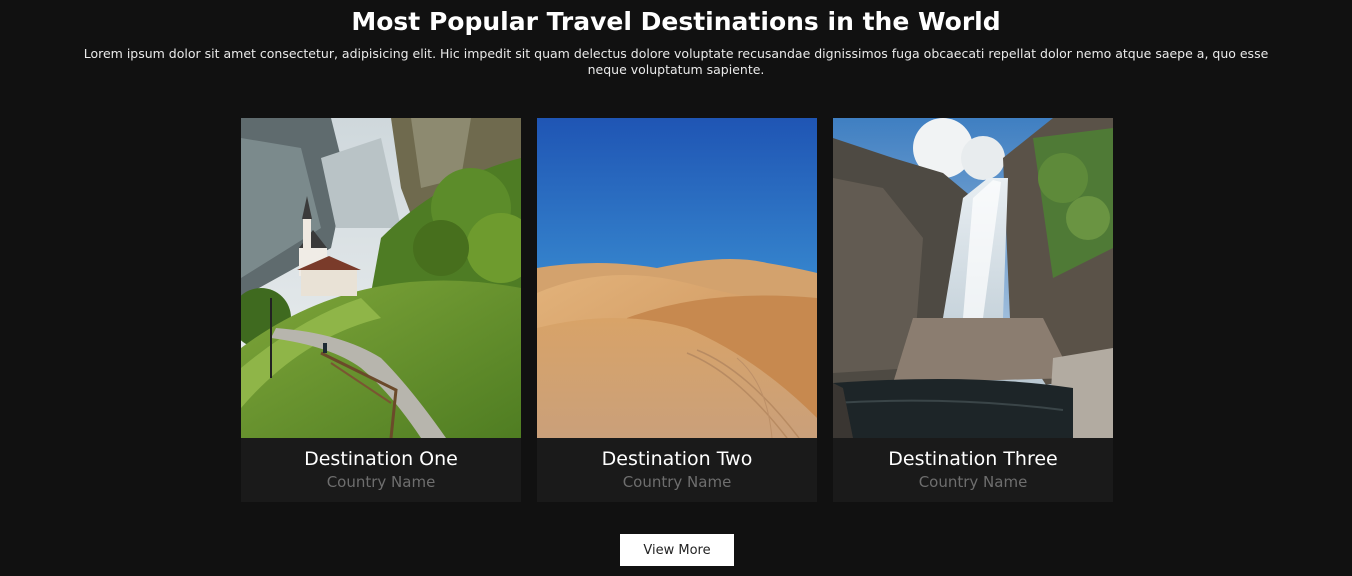 The image size is (1352, 576). Describe the element at coordinates (677, 278) in the screenshot. I see `desert-dunes-photo` at that location.